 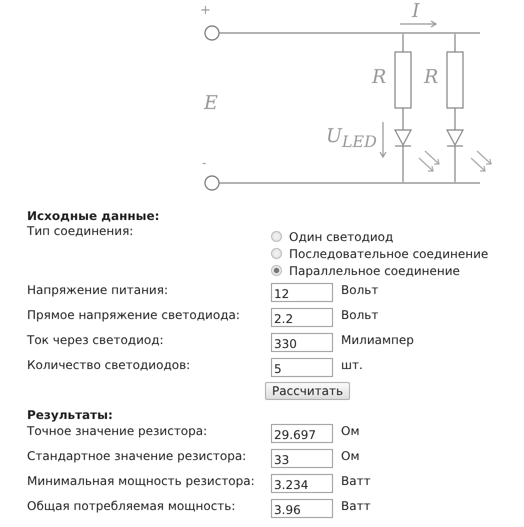 What do you see at coordinates (302, 433) in the screenshot?
I see `output-field: 29.697` at bounding box center [302, 433].